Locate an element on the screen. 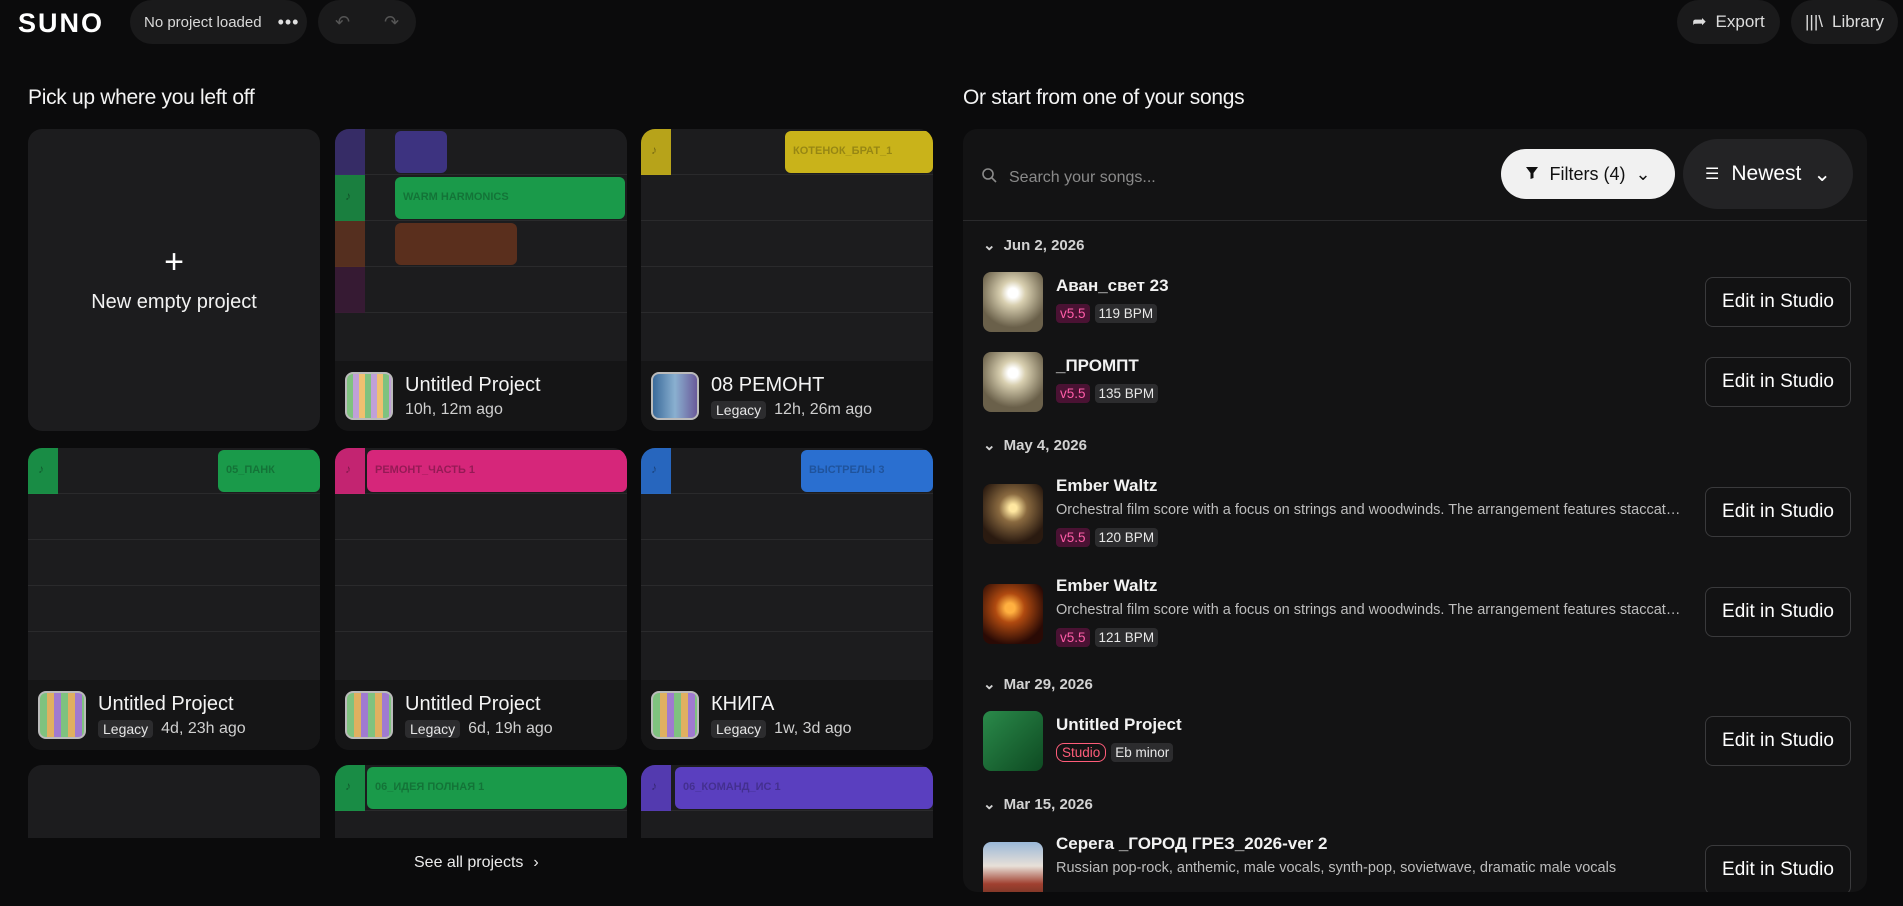 This screenshot has height=906, width=1903. date-group-header: ⌄ Mar 29, 2026 is located at coordinates (1038, 684).